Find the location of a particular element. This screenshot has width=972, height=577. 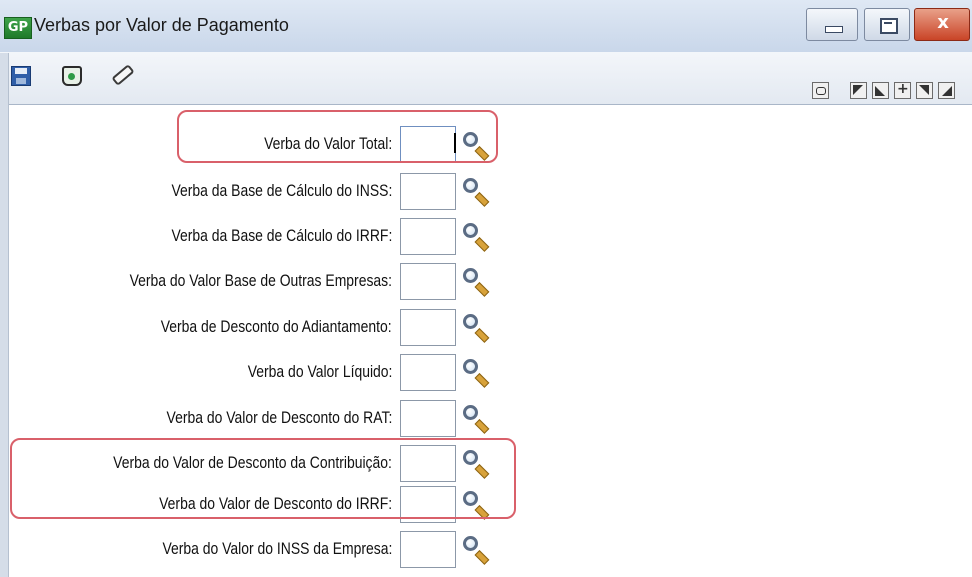

title-bar: GP Verbas por Valor de Pagamento x is located at coordinates (486, 26).